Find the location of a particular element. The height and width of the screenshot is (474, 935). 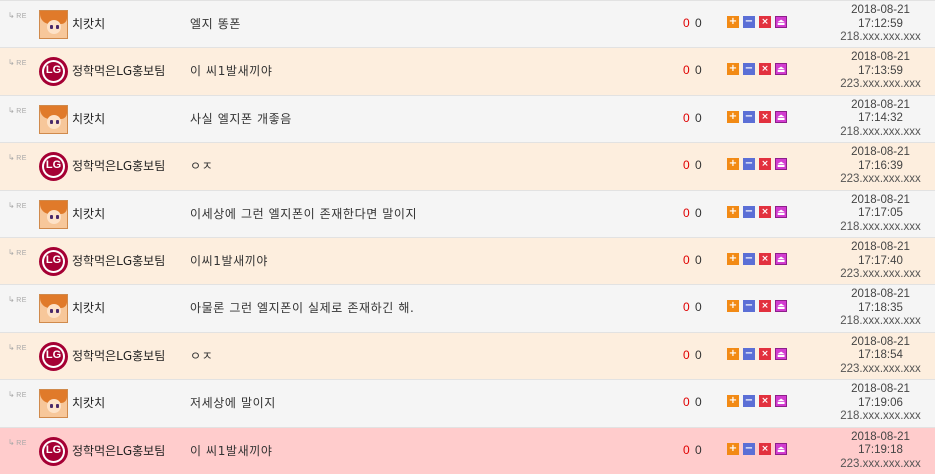

comment-time: 17:17:40 is located at coordinates (880, 260).